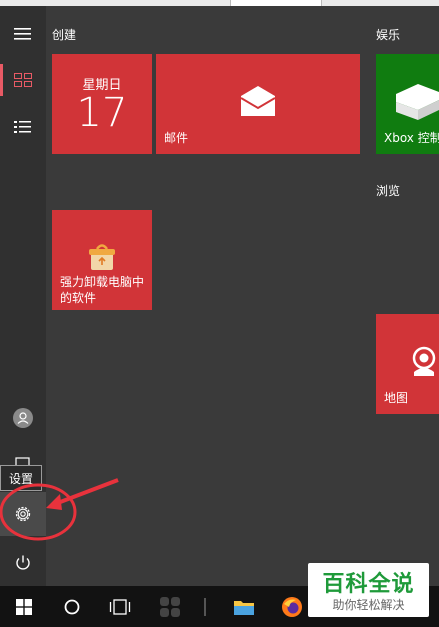 This screenshot has width=439, height=627. What do you see at coordinates (102, 282) in the screenshot?
I see `uninstaller-label-line1: 强力卸载电脑中` at bounding box center [102, 282].